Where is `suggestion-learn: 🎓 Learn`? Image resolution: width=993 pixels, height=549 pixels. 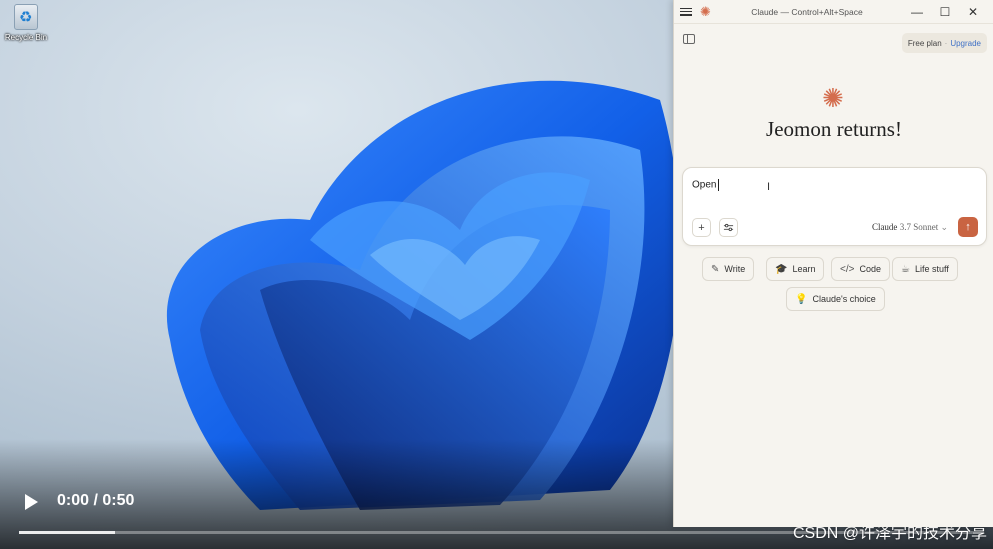 suggestion-learn: 🎓 Learn is located at coordinates (795, 269).